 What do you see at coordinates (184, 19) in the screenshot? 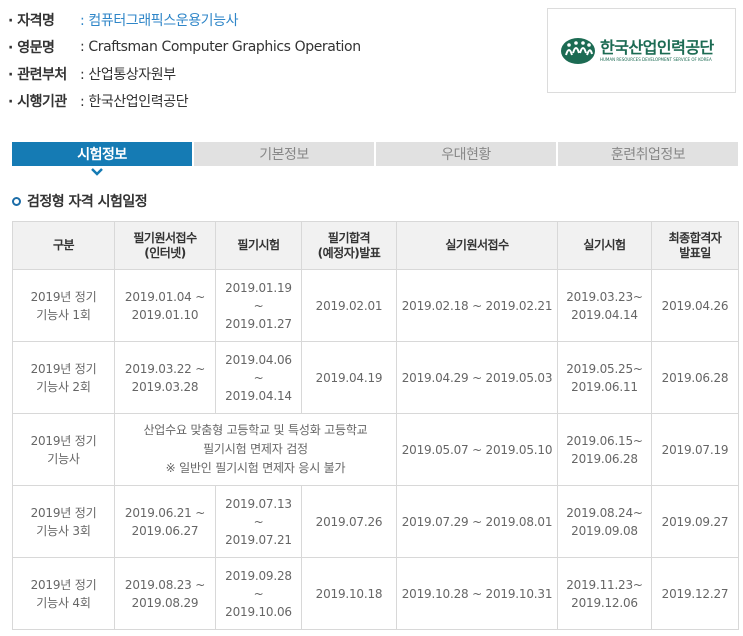
I see `info-row: · 자격명: 컴퓨터그래픽스운용기능사` at bounding box center [184, 19].